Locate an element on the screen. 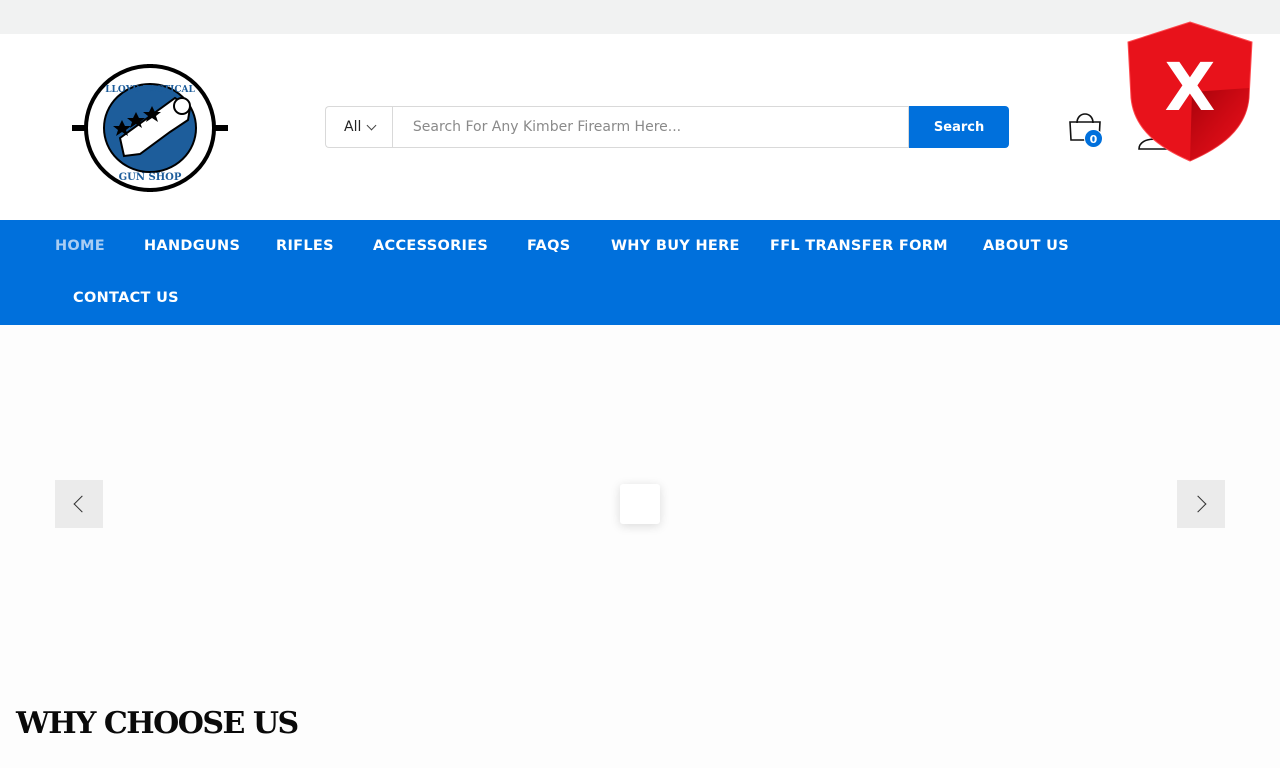  nav-item-accessories: ACCESSORIES is located at coordinates (430, 246).